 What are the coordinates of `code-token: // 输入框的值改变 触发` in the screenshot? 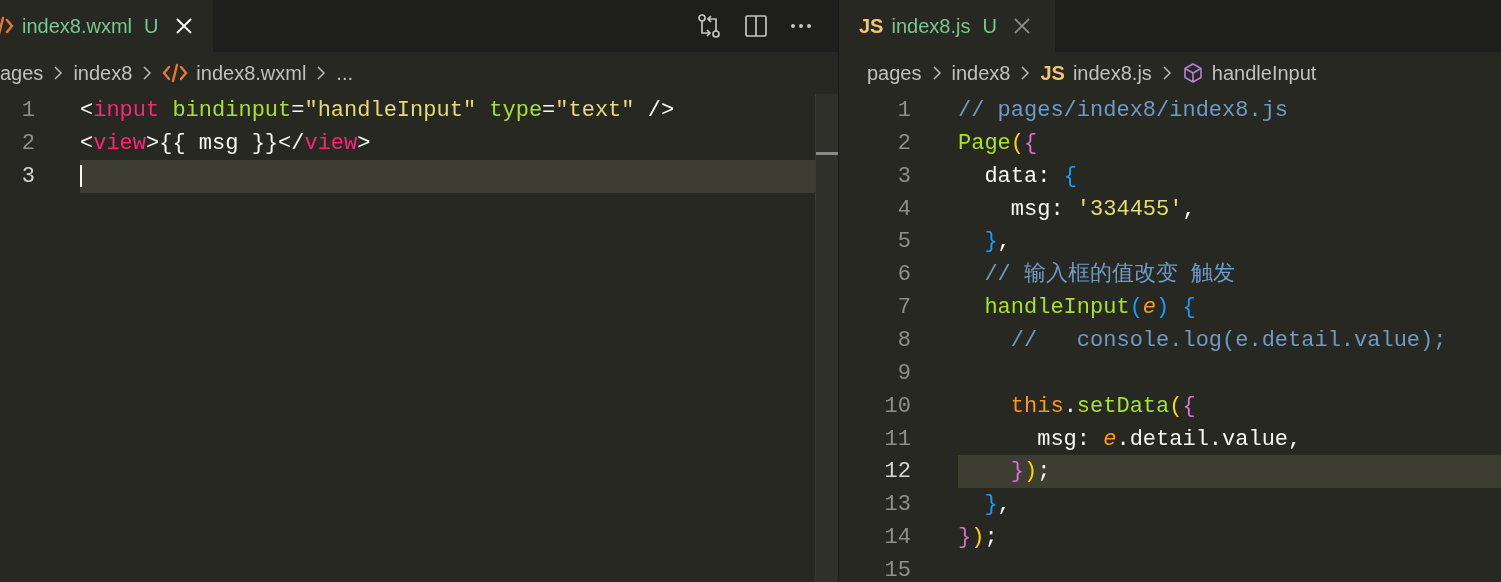 It's located at (1109, 275).